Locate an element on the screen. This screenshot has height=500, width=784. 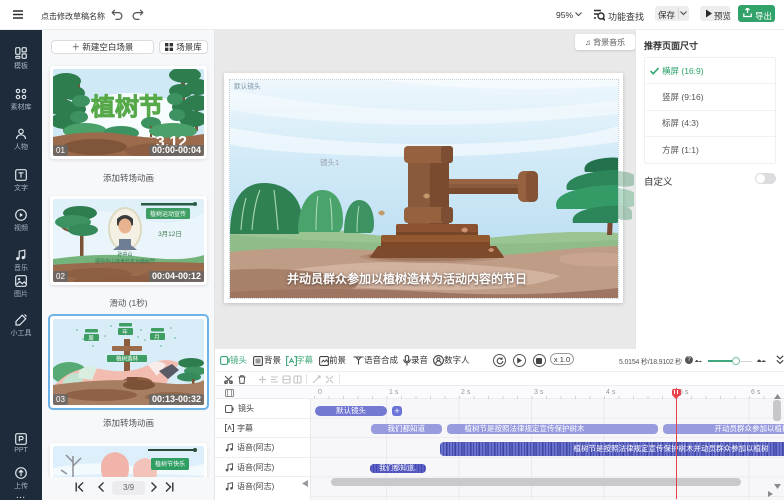
svg-text: 年 is located at coordinates (125, 332).